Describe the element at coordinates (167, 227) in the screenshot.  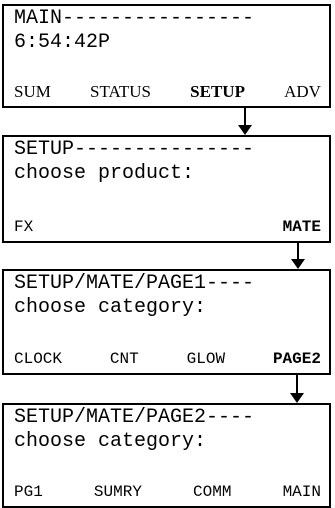
I see `softkey-row: FX MATE` at that location.